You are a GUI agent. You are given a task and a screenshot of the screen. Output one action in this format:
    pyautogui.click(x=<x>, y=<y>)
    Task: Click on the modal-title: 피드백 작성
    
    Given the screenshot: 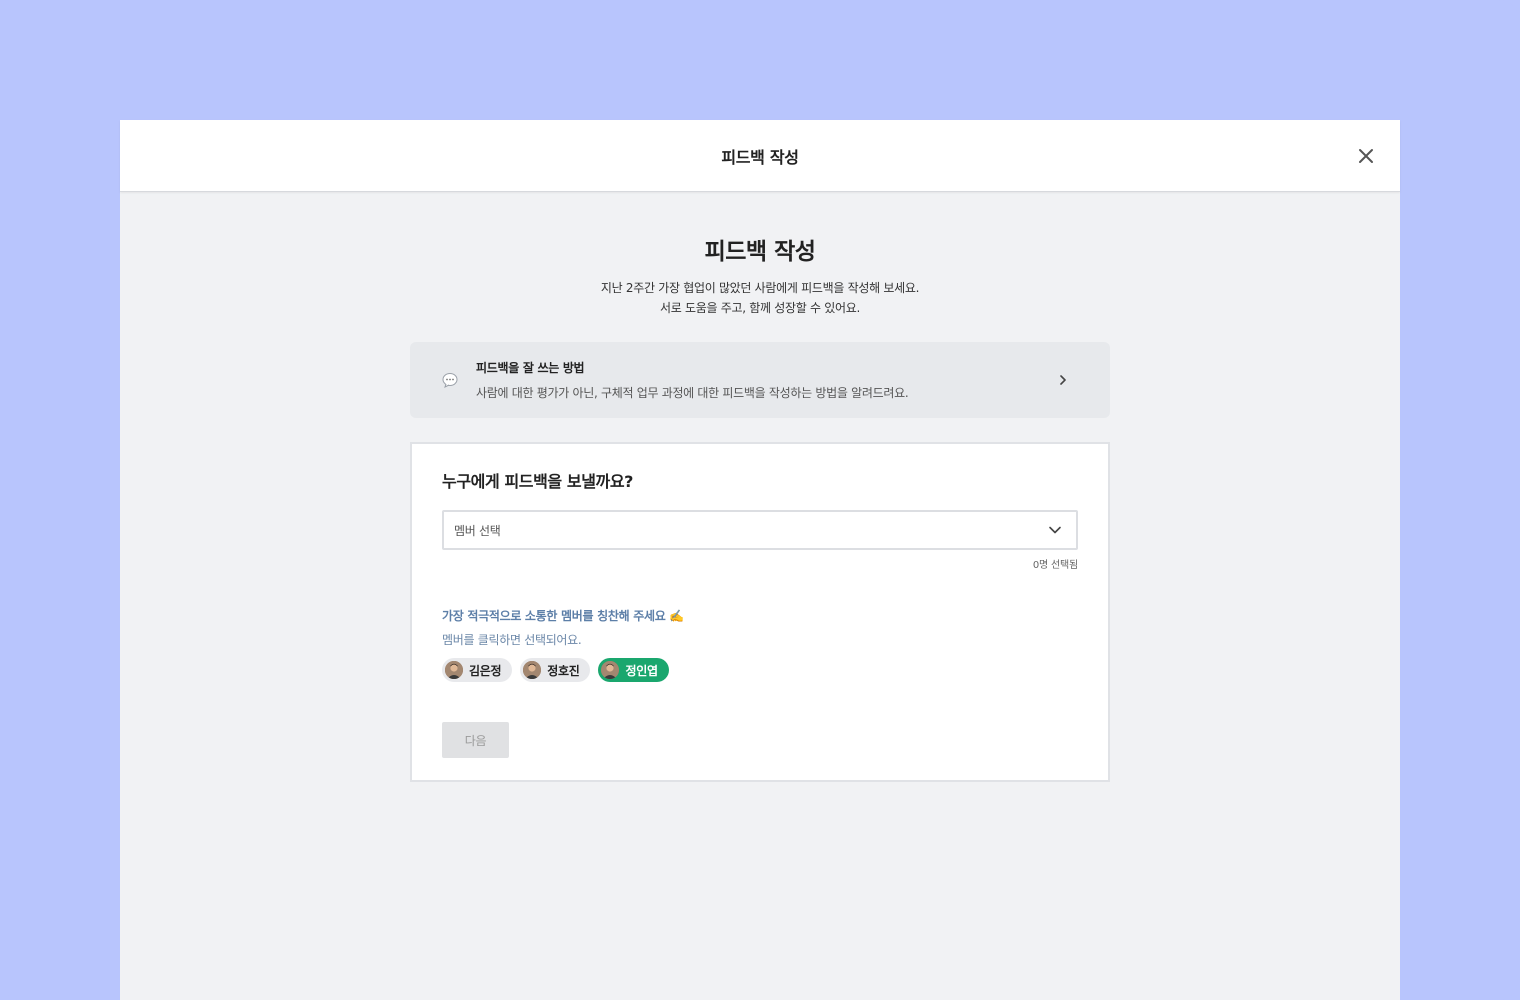 What is the action you would take?
    pyautogui.click(x=760, y=157)
    